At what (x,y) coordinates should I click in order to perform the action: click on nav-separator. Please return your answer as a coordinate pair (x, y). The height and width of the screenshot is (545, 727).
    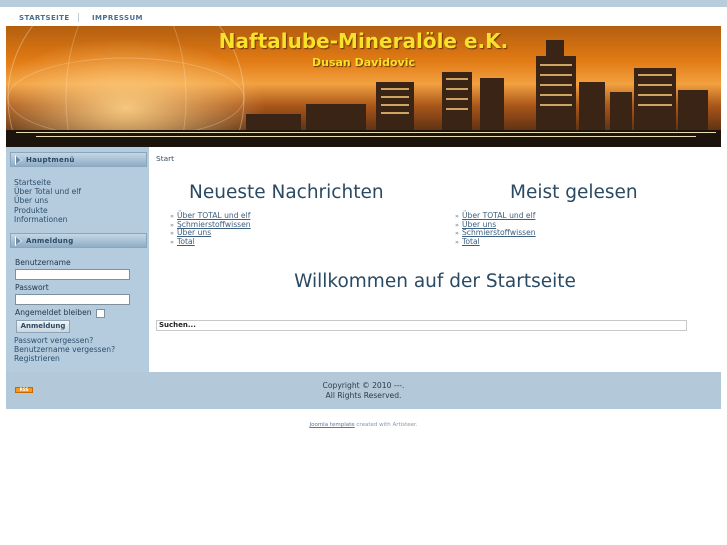
    Looking at the image, I should click on (78, 17).